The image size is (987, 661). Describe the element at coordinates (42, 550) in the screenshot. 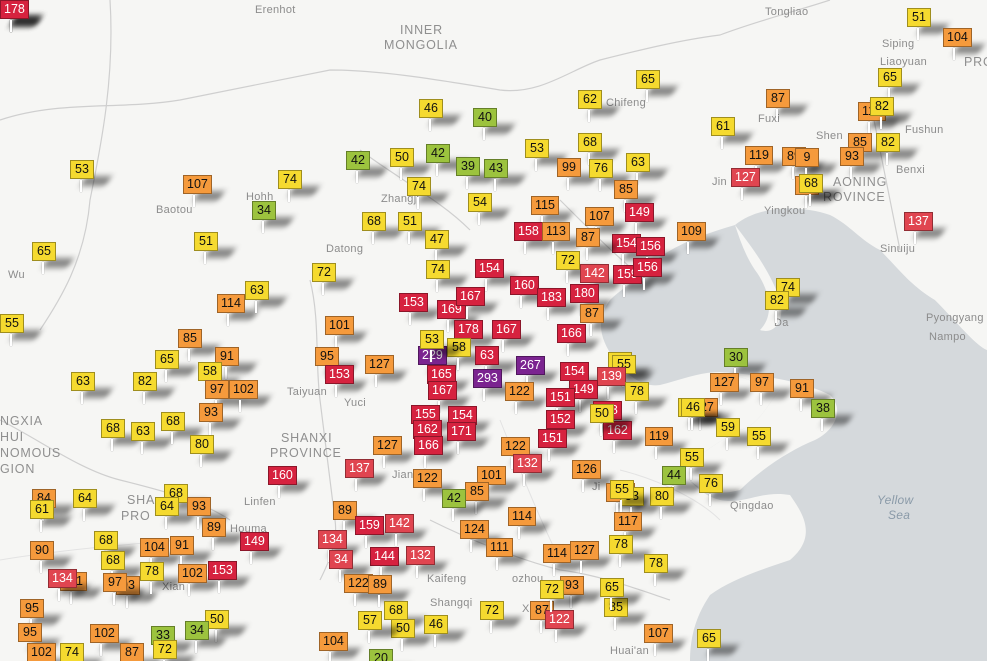

I see `aqi-value: 90` at that location.